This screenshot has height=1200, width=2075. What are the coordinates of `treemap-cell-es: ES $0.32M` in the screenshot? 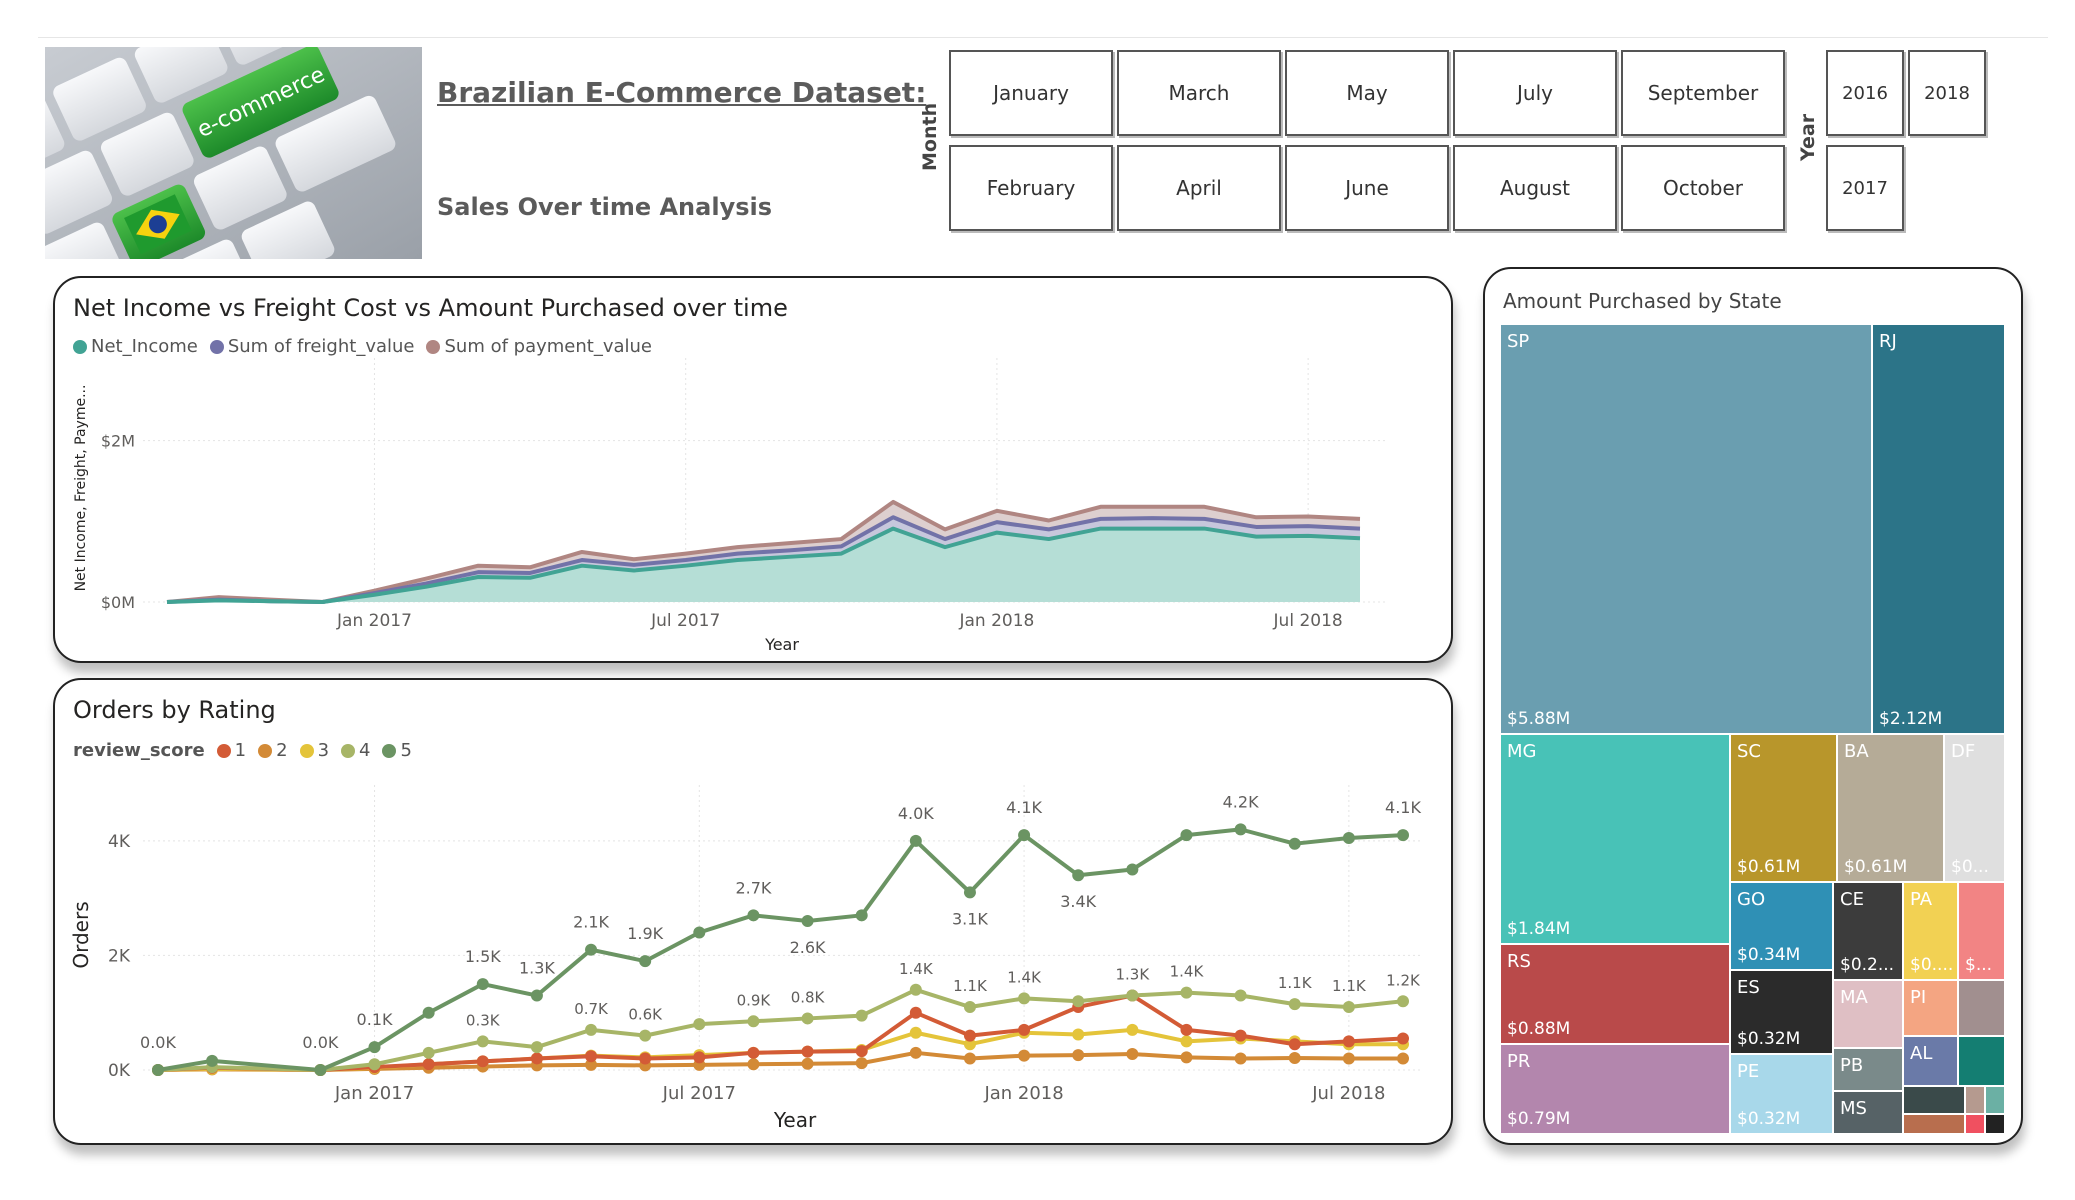 It's located at (1781, 1012).